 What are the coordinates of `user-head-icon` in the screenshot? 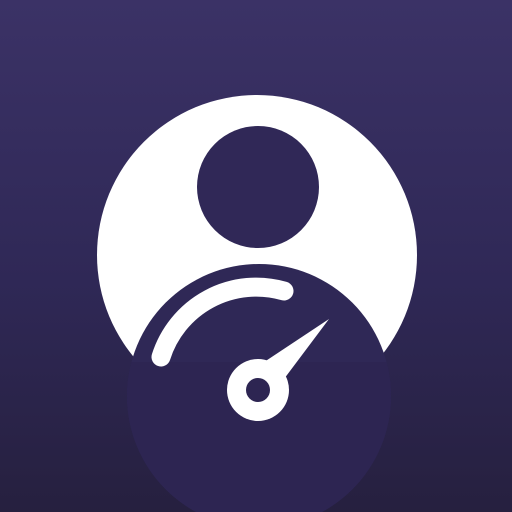 It's located at (258, 187).